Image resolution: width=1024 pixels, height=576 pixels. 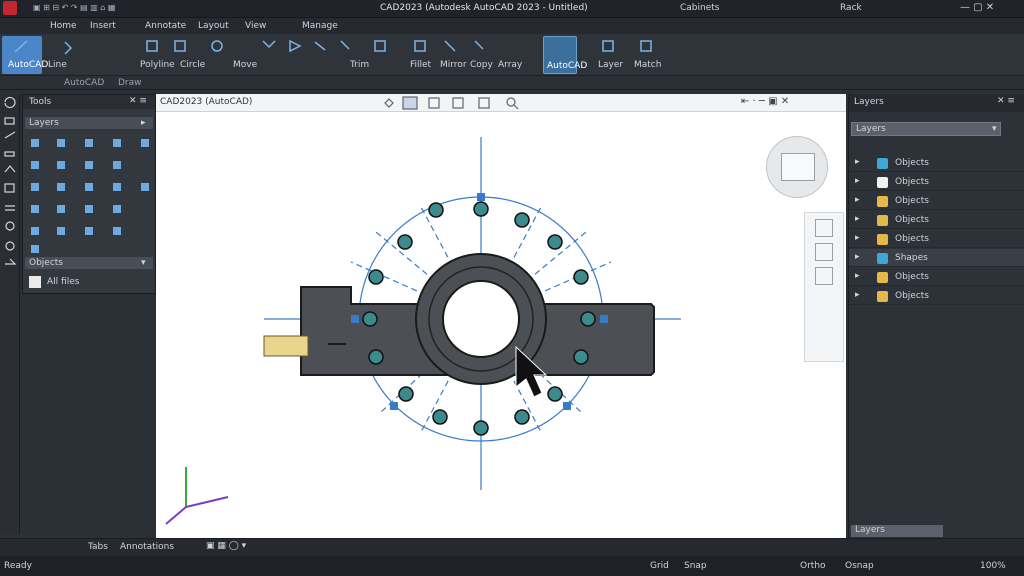 I want to click on layer-name: Shapes, so click(x=911, y=258).